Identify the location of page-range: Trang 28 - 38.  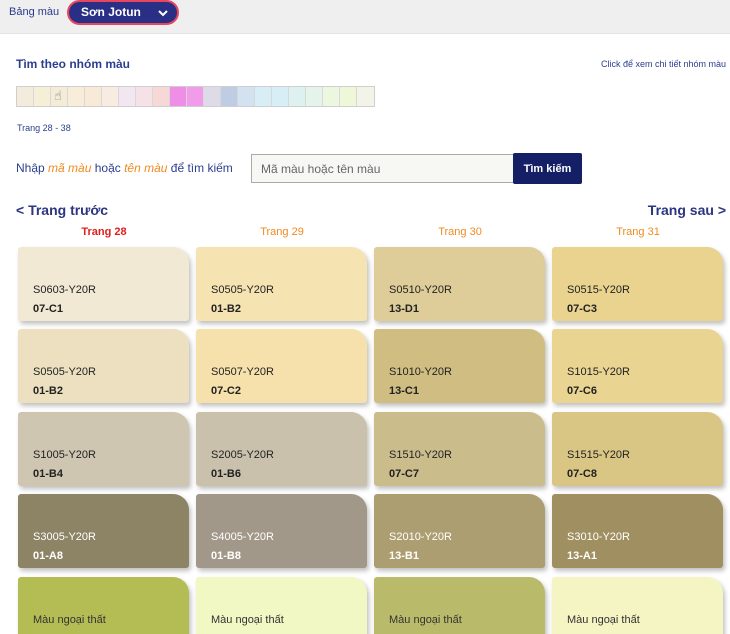
(44, 128).